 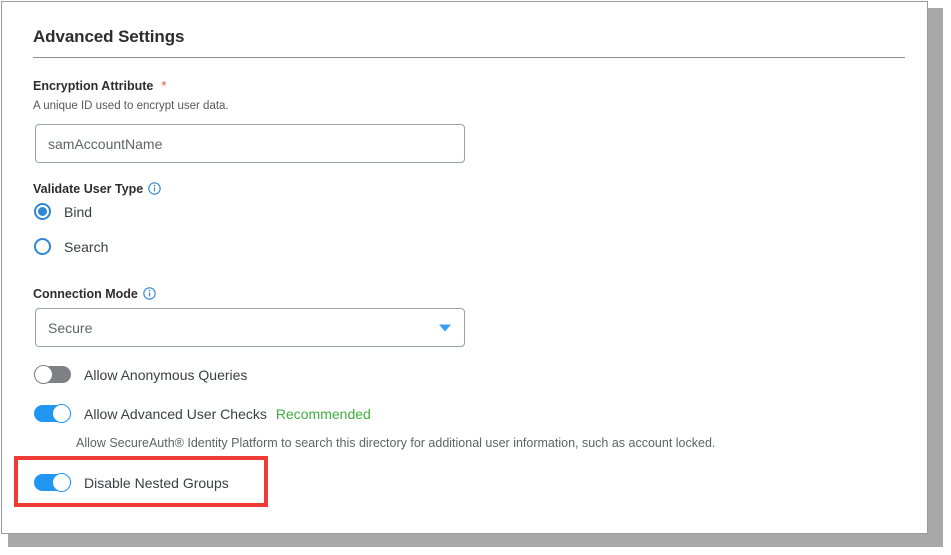 What do you see at coordinates (78, 211) in the screenshot?
I see `radio-bind-label: Bind` at bounding box center [78, 211].